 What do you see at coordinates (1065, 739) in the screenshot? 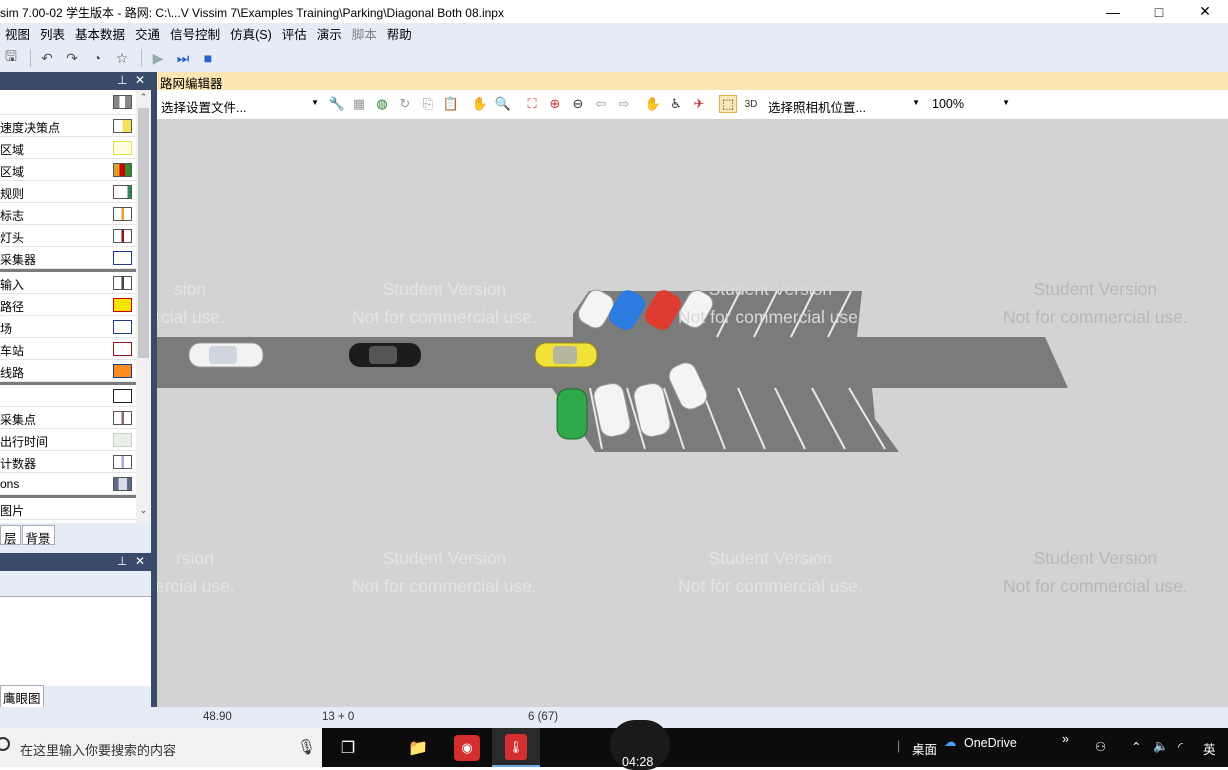
I see `toolbar-overflow-icon: »` at bounding box center [1065, 739].